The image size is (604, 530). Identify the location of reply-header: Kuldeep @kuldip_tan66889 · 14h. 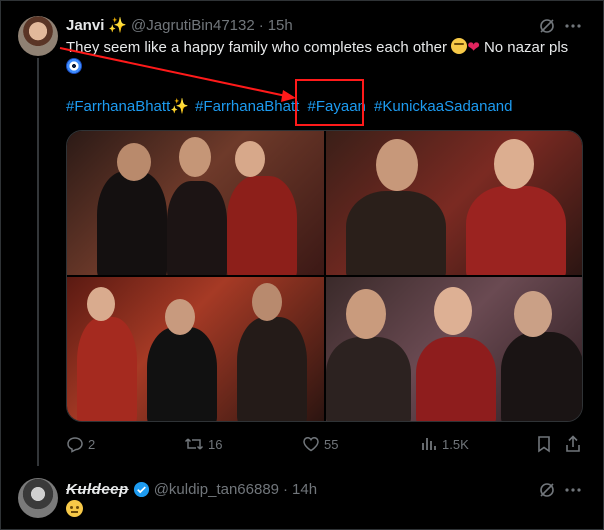
(191, 489).